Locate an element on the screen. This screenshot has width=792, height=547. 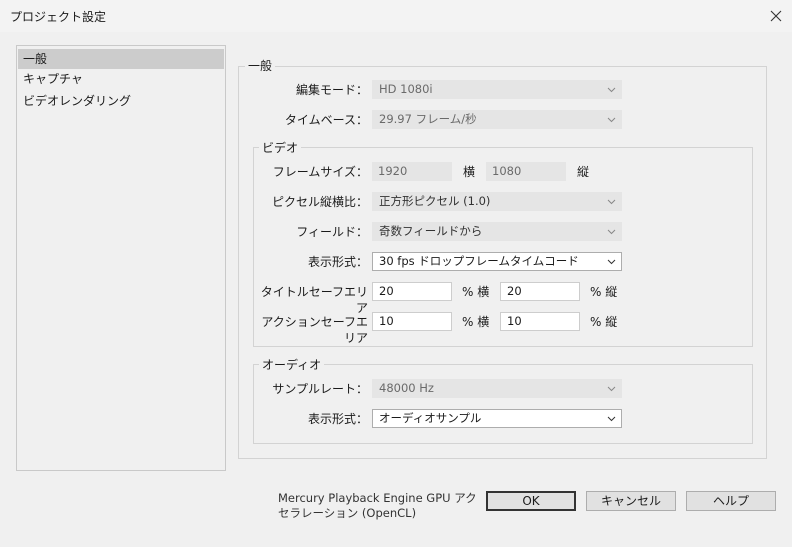
frame-width-value: 1920 is located at coordinates (393, 171).